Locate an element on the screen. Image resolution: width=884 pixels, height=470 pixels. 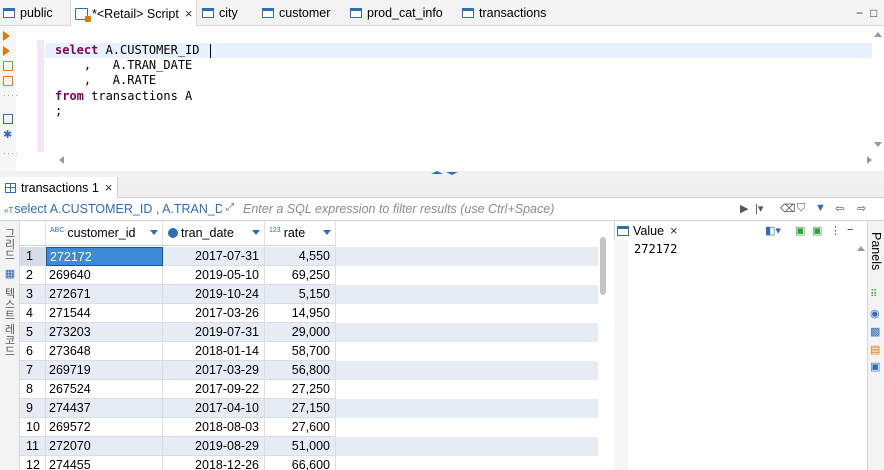
table-row: 2 269640 2019-05-10 69,250 is located at coordinates (309, 275).